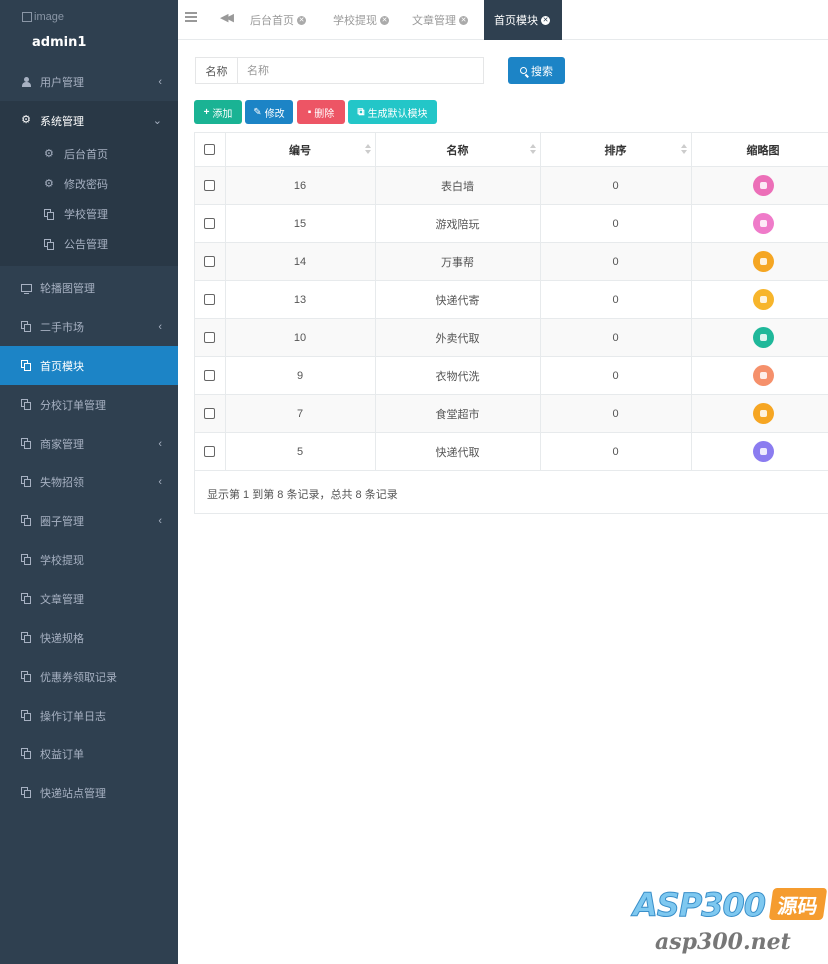 The width and height of the screenshot is (828, 964). I want to click on generate-default-modules-button: ⧉ 生成默认模块, so click(392, 112).